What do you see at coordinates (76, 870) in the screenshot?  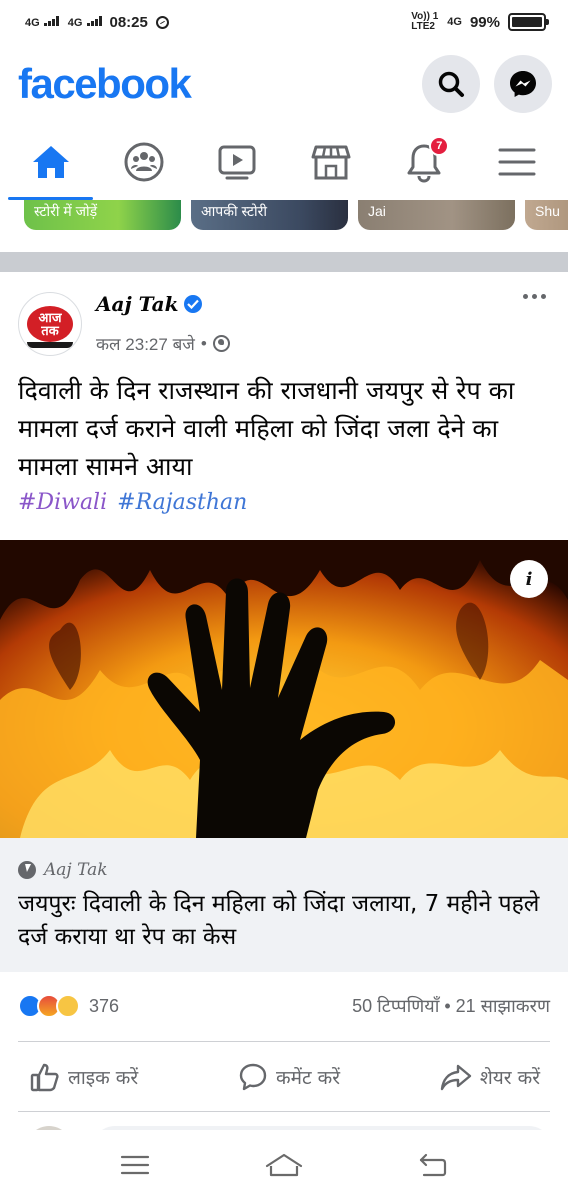 I see `link-source-name: Aaj Tak` at bounding box center [76, 870].